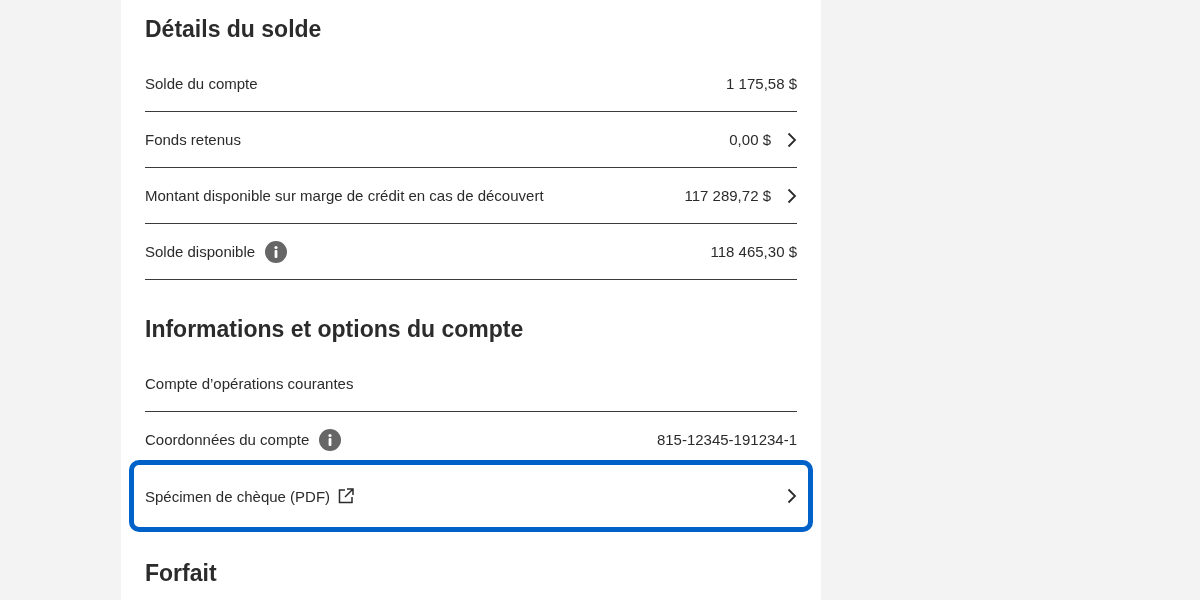 The height and width of the screenshot is (600, 1200). Describe the element at coordinates (344, 195) in the screenshot. I see `row-label: Montant disponible sur marge de crédit en cas de découvert` at that location.